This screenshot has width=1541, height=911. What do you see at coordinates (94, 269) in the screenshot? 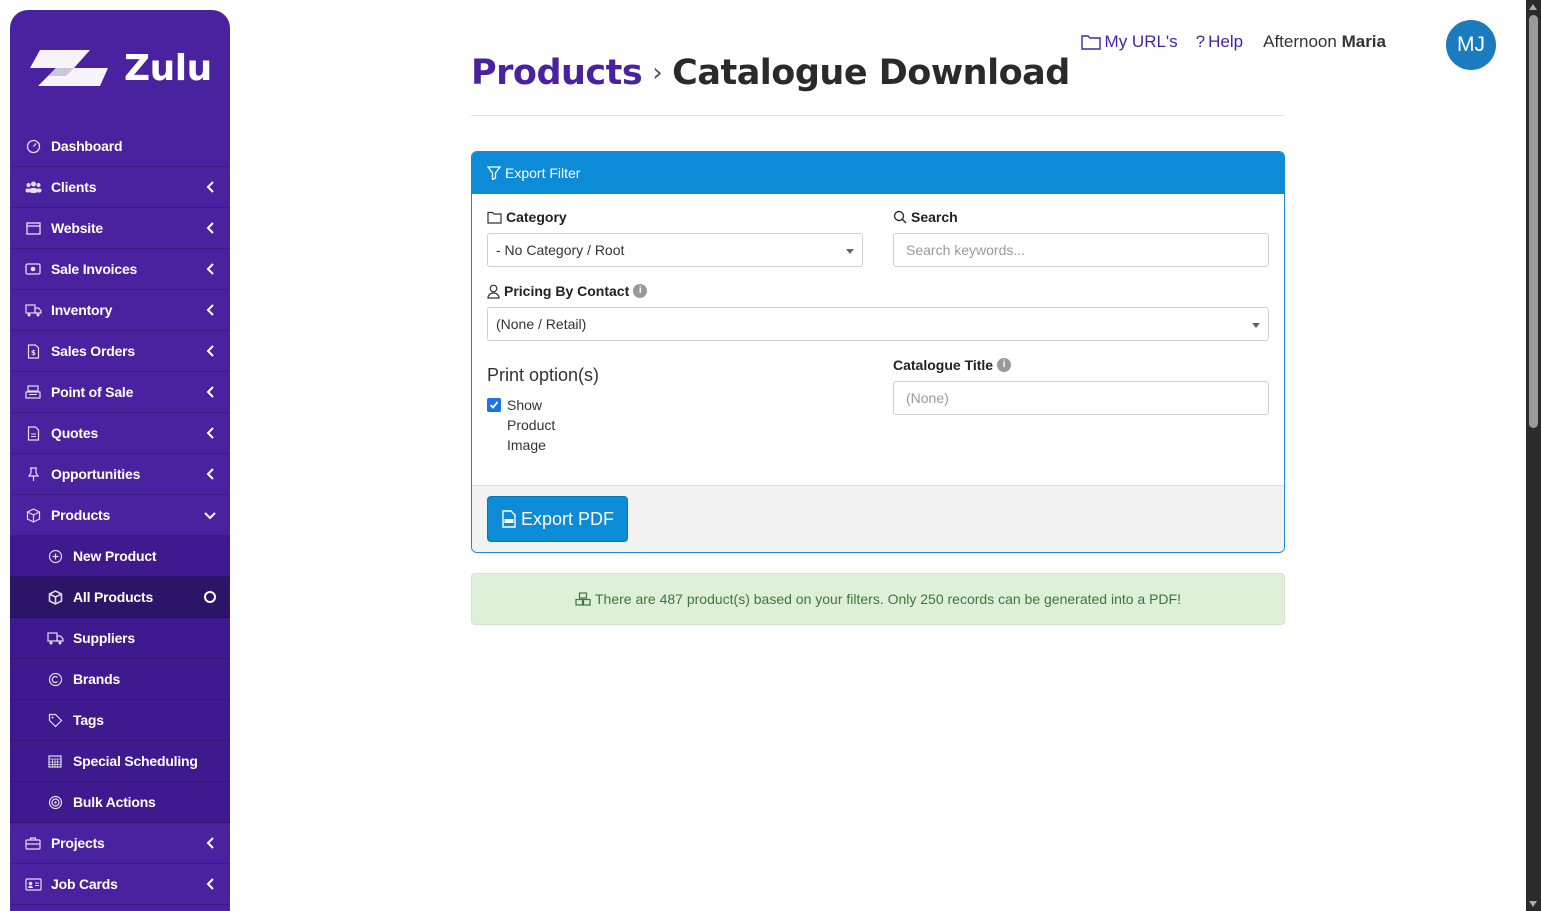
I see `sidebar-item-label: Sale Invoices` at bounding box center [94, 269].